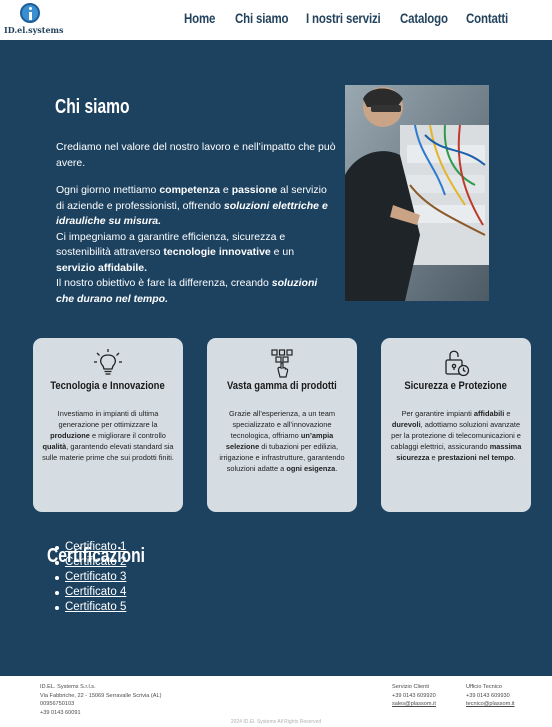 The image size is (552, 727). I want to click on lock-clock-icon, so click(457, 363).